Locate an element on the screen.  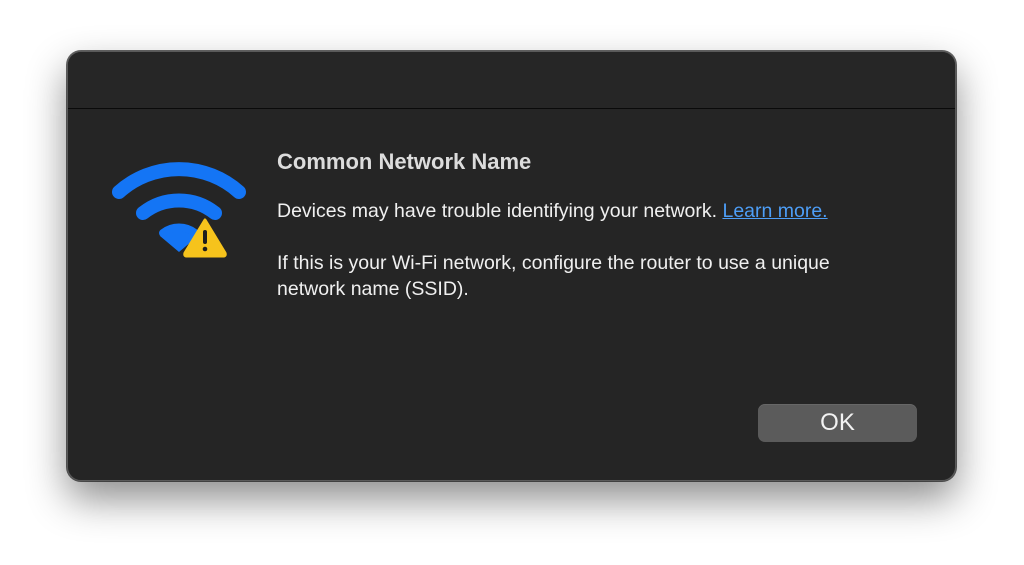
ok-button: OK is located at coordinates (837, 423).